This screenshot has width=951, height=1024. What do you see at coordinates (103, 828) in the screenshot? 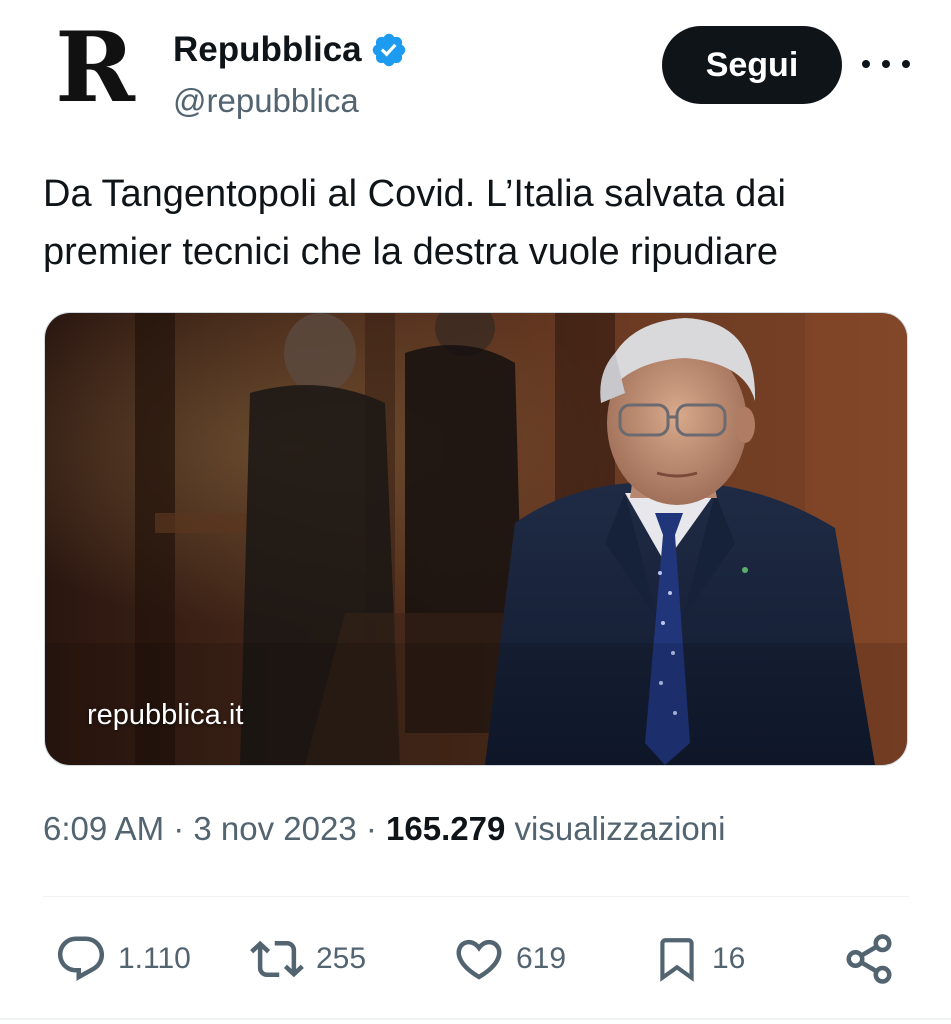
I see `tweet-time: 6:09 AM` at bounding box center [103, 828].